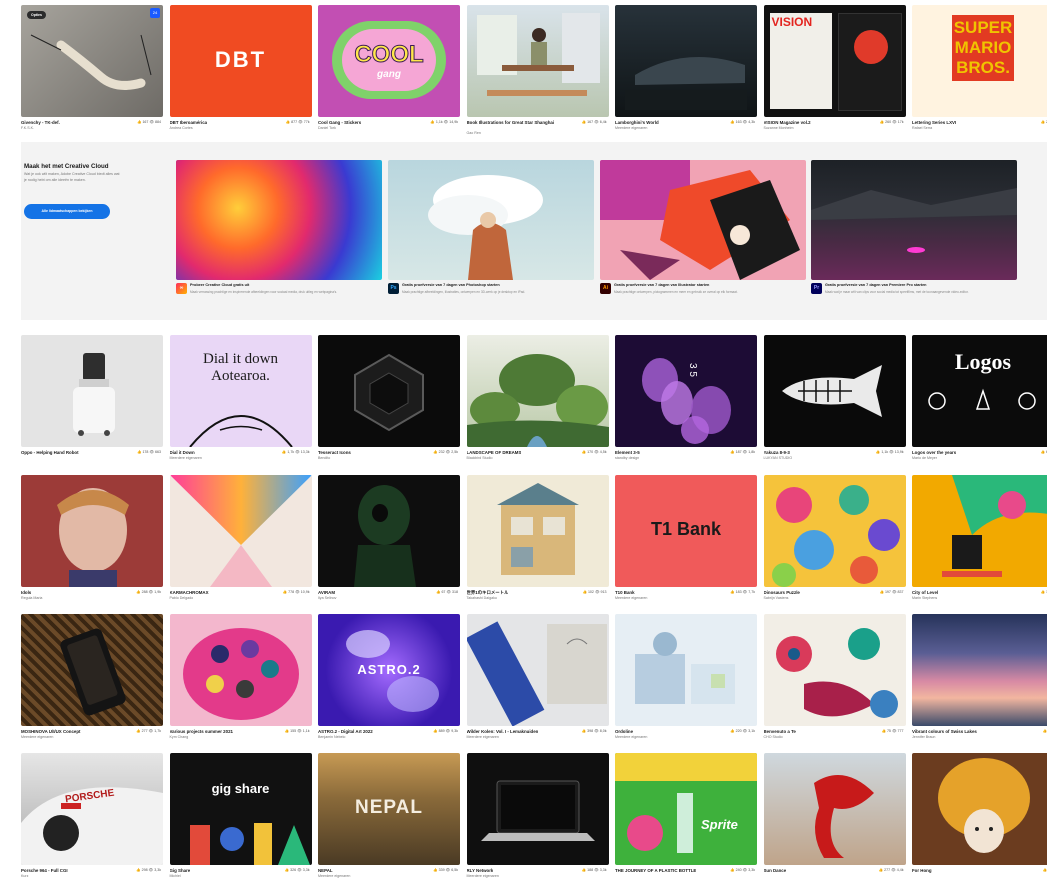 This screenshot has width=1047, height=892. What do you see at coordinates (44, 870) in the screenshot?
I see `project-title: Porsche 964 - Full CGI` at bounding box center [44, 870].